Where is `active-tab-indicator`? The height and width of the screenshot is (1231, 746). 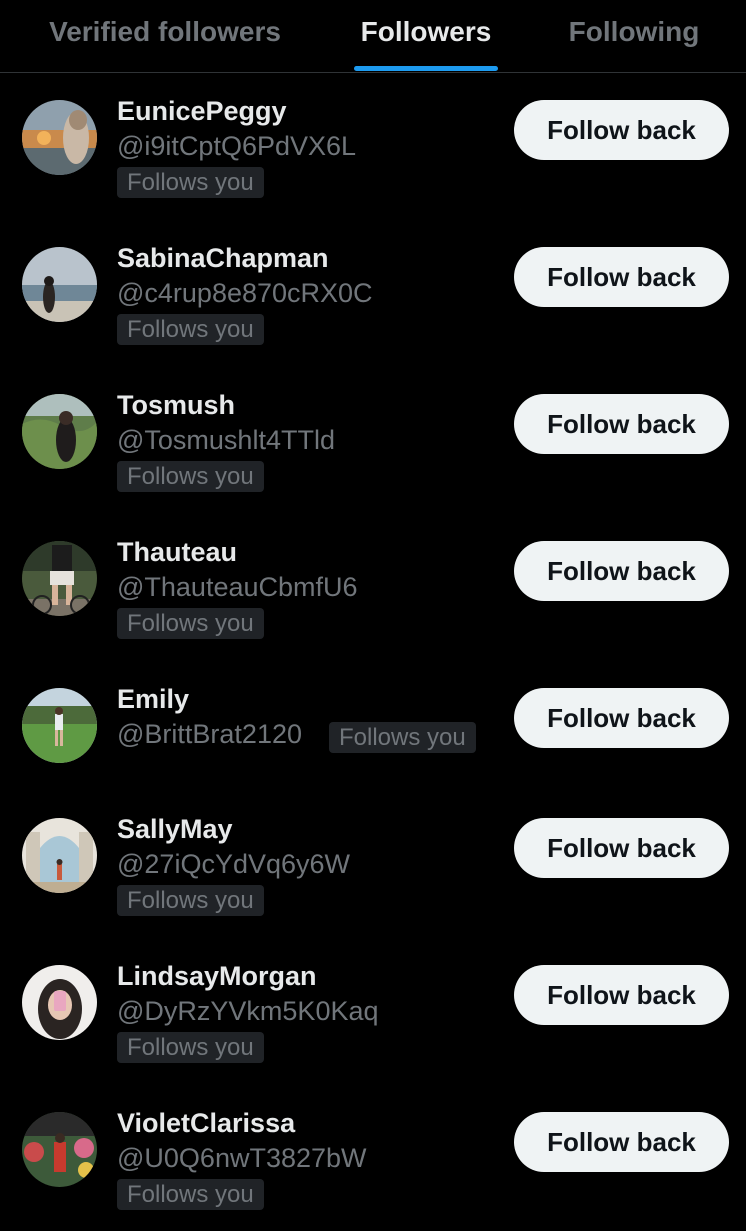
active-tab-indicator is located at coordinates (426, 68).